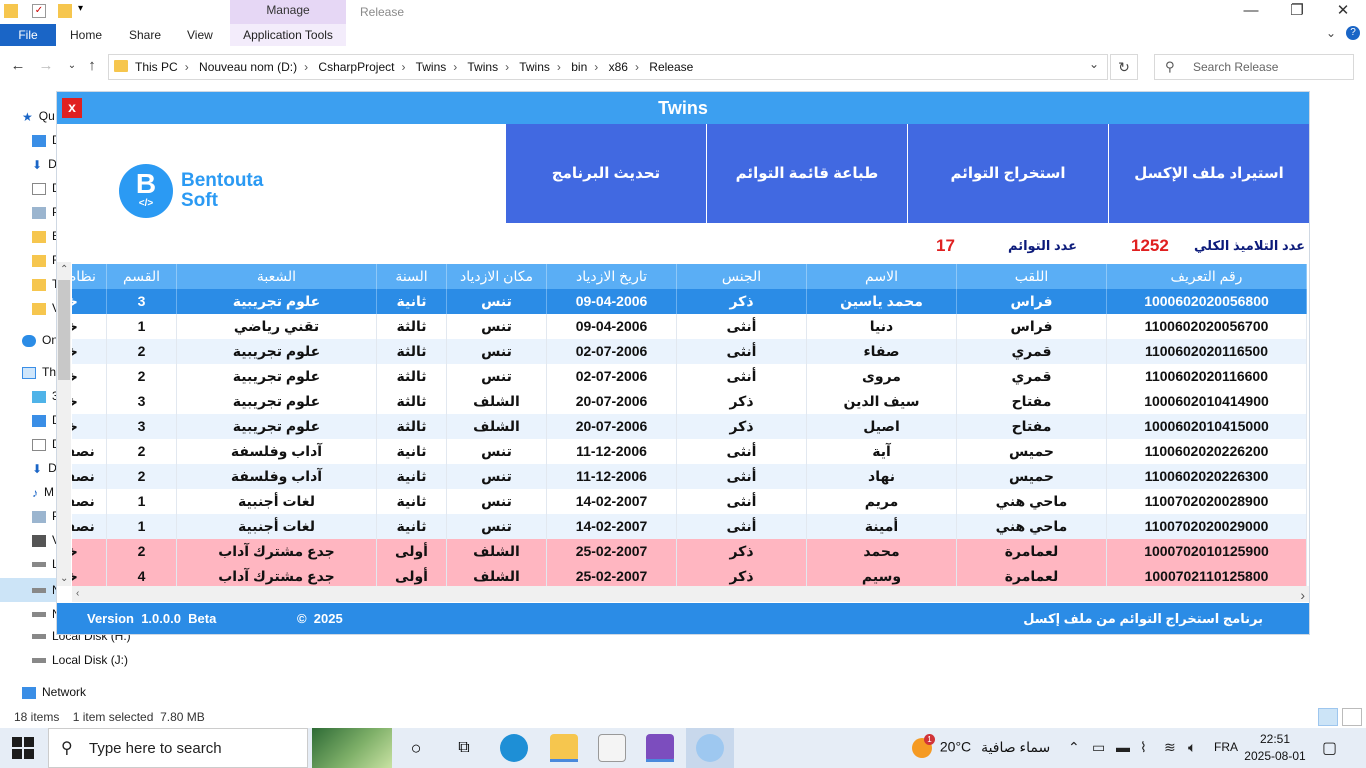 This screenshot has width=1366, height=768. Describe the element at coordinates (43, 492) in the screenshot. I see `nav-item: ♪ M` at that location.